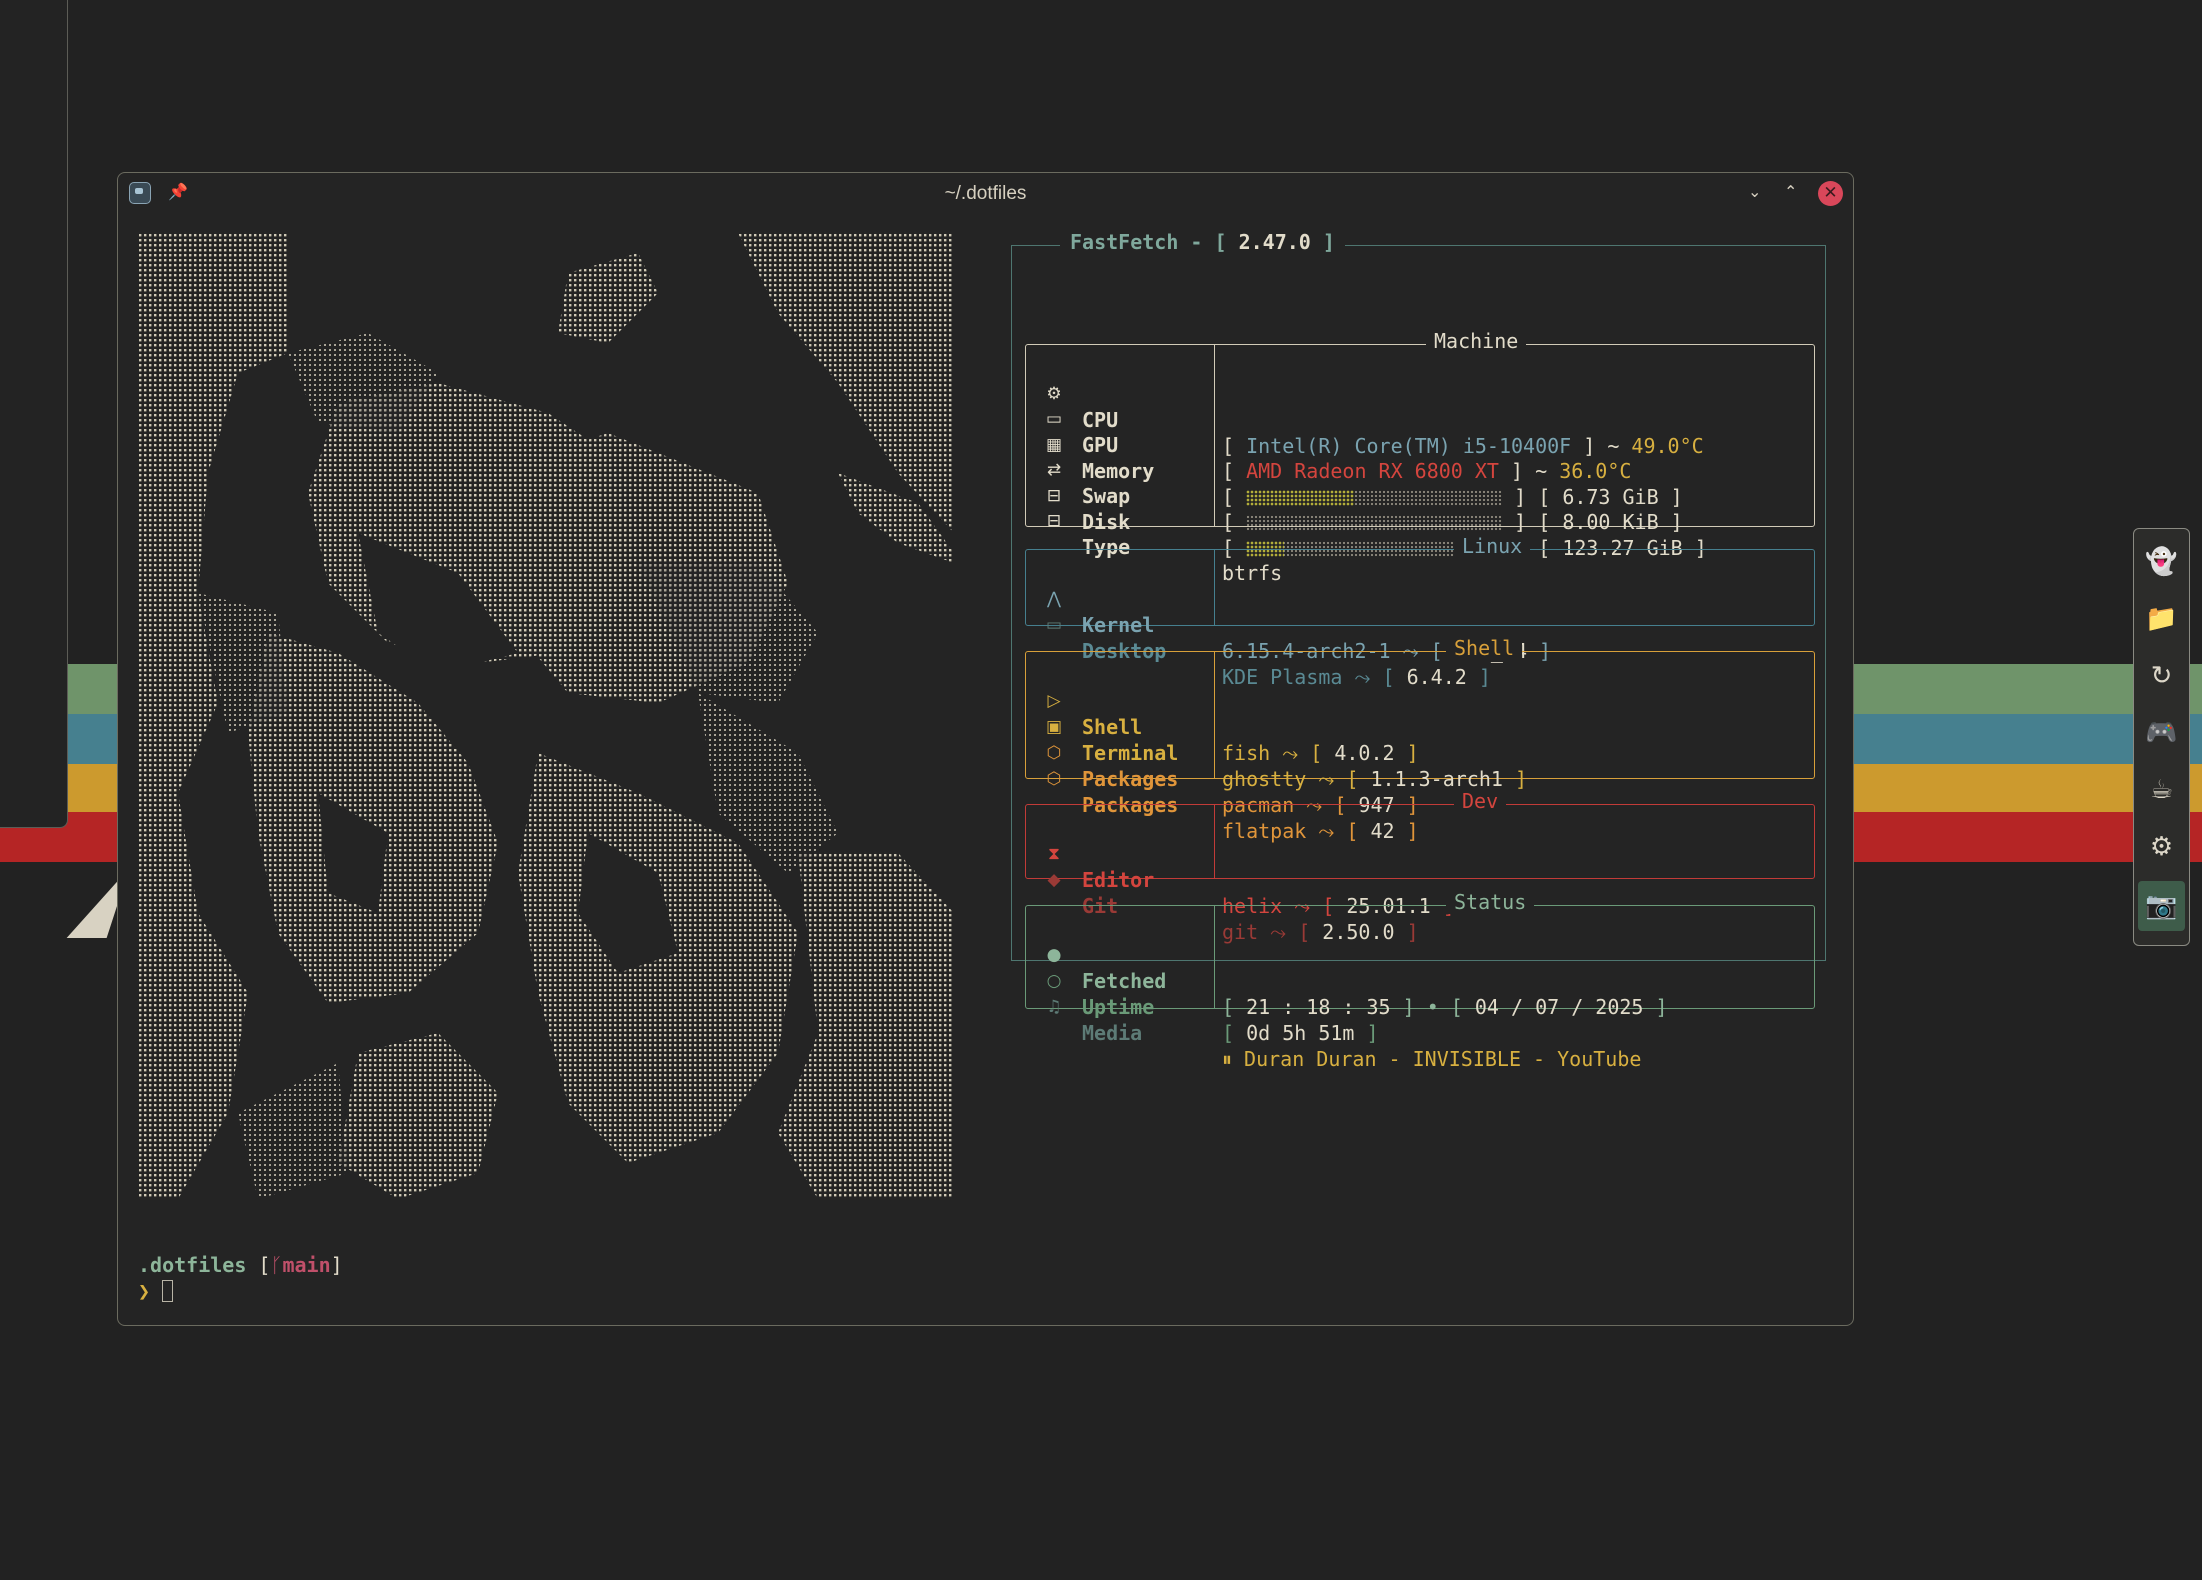  What do you see at coordinates (1374, 523) in the screenshot?
I see `swap-bar` at bounding box center [1374, 523].